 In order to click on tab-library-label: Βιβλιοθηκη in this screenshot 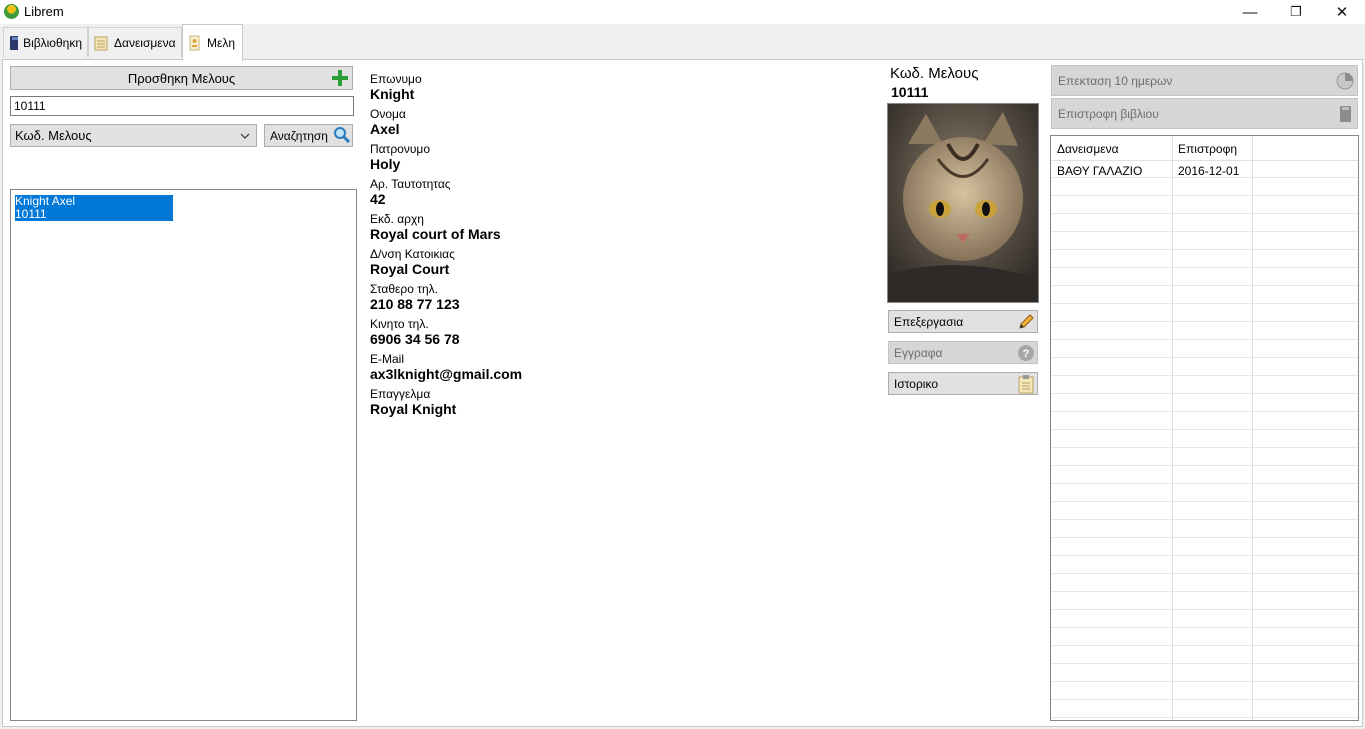, I will do `click(52, 42)`.